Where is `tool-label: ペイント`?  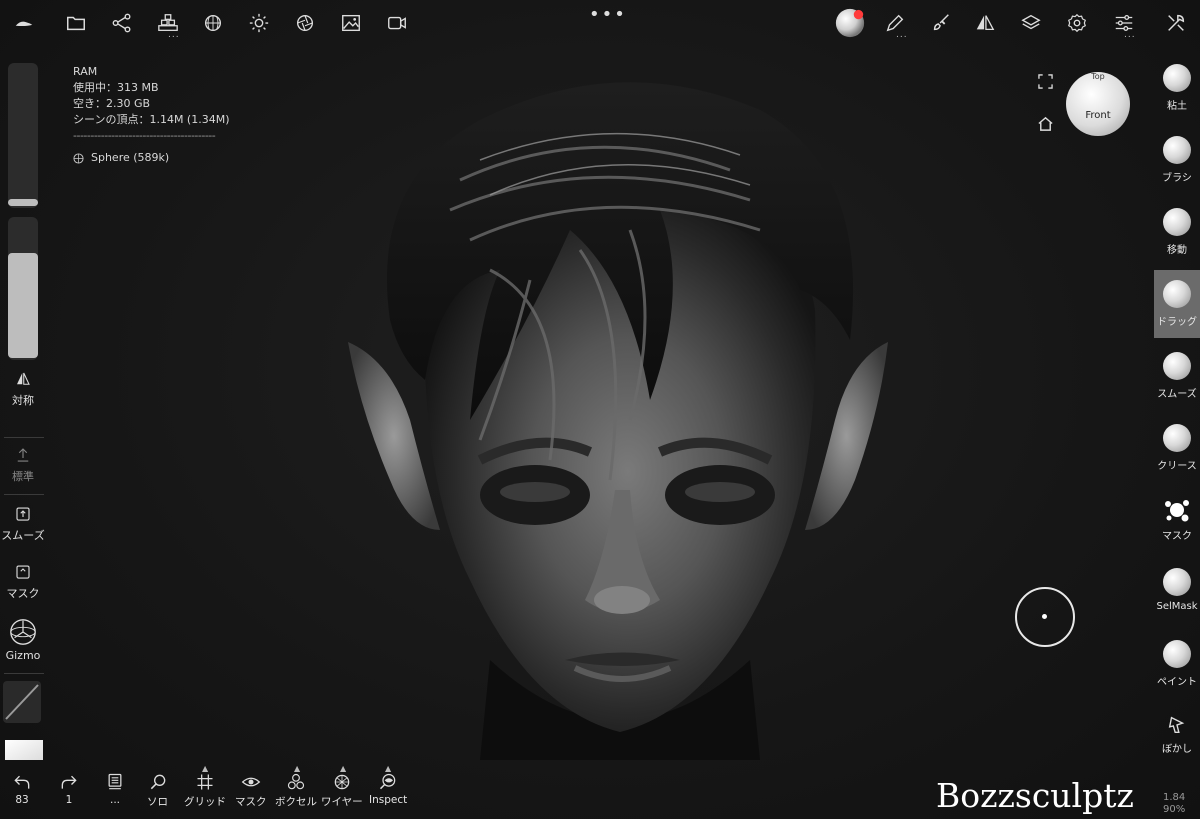
tool-label: ペイント is located at coordinates (1177, 682).